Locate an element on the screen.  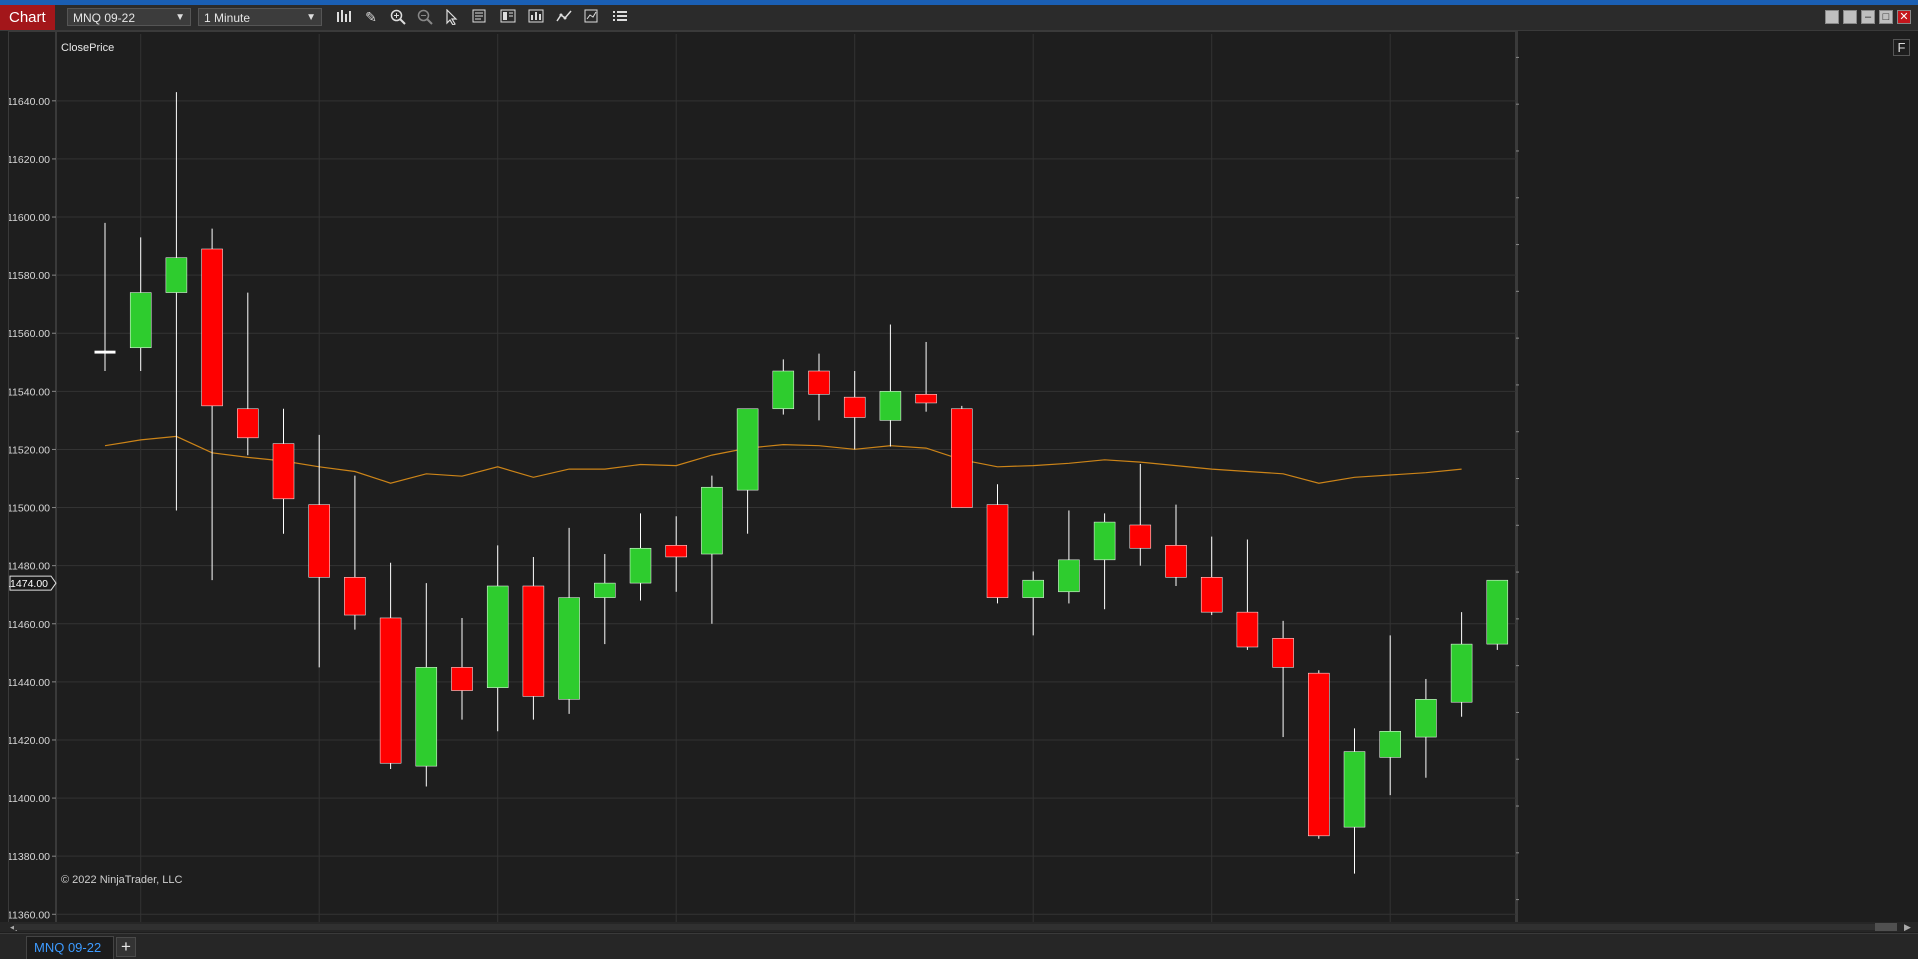
scroll-thumb is located at coordinates (1886, 927).